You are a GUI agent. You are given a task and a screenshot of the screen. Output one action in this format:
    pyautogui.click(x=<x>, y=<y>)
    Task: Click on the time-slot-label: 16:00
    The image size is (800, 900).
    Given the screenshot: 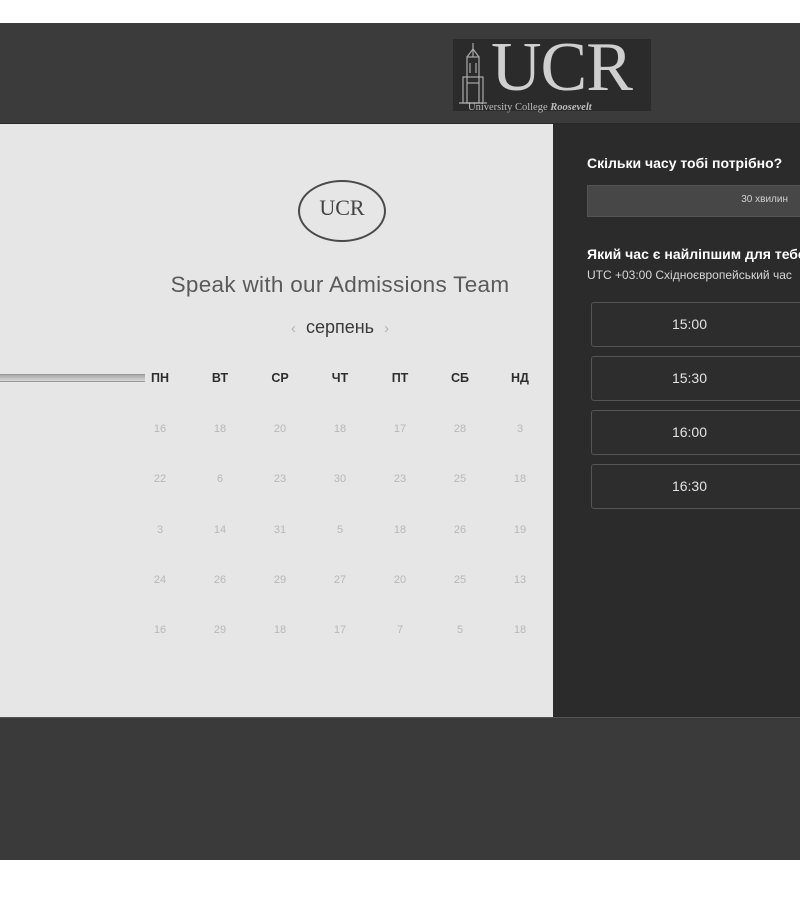 What is the action you would take?
    pyautogui.click(x=689, y=432)
    